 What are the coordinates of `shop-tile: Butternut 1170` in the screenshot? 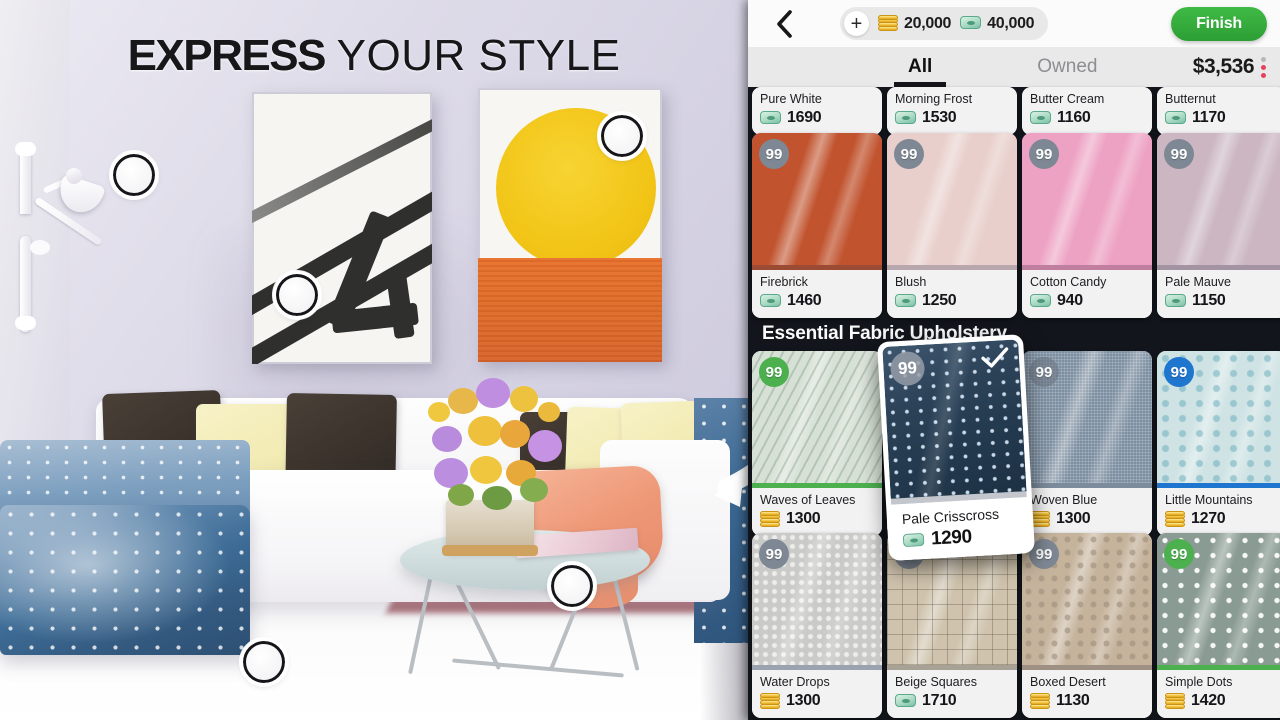 It's located at (1218, 111).